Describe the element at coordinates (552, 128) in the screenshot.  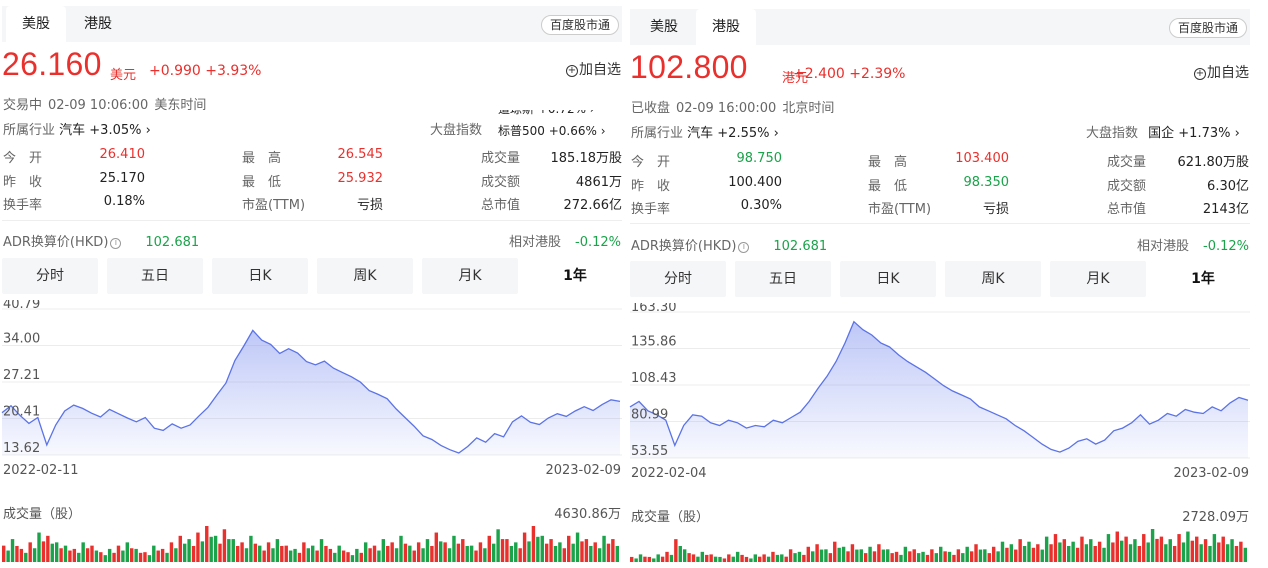
I see `market-index-value: 标普500 +0.66% ›` at that location.